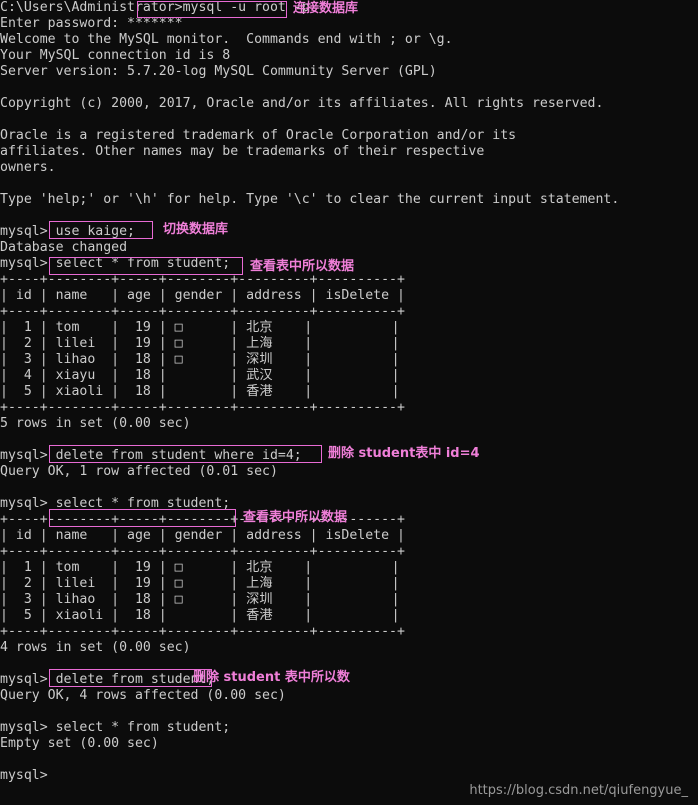  Describe the element at coordinates (271, 677) in the screenshot. I see `annotation-label: 删除 student 表中所以数` at that location.